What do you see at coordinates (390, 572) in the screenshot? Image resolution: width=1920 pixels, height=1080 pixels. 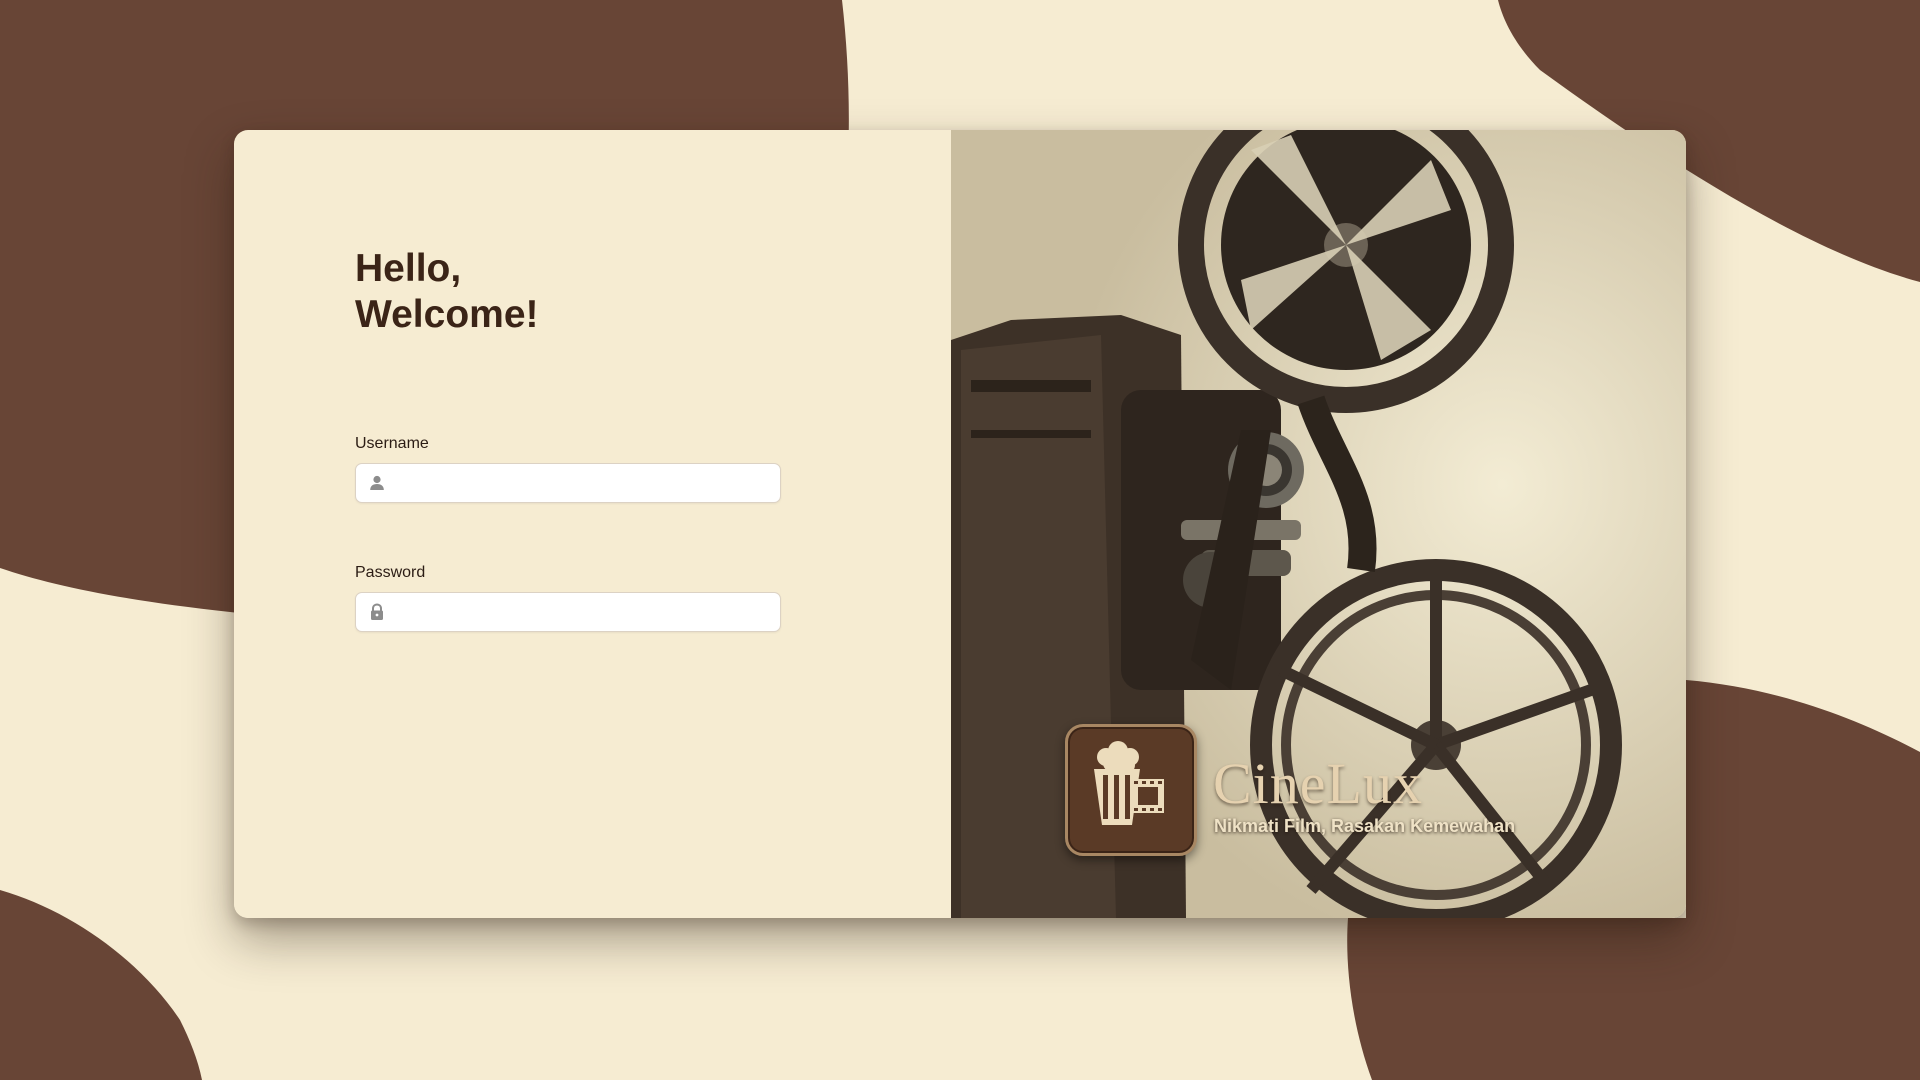 I see `password-label: Password` at bounding box center [390, 572].